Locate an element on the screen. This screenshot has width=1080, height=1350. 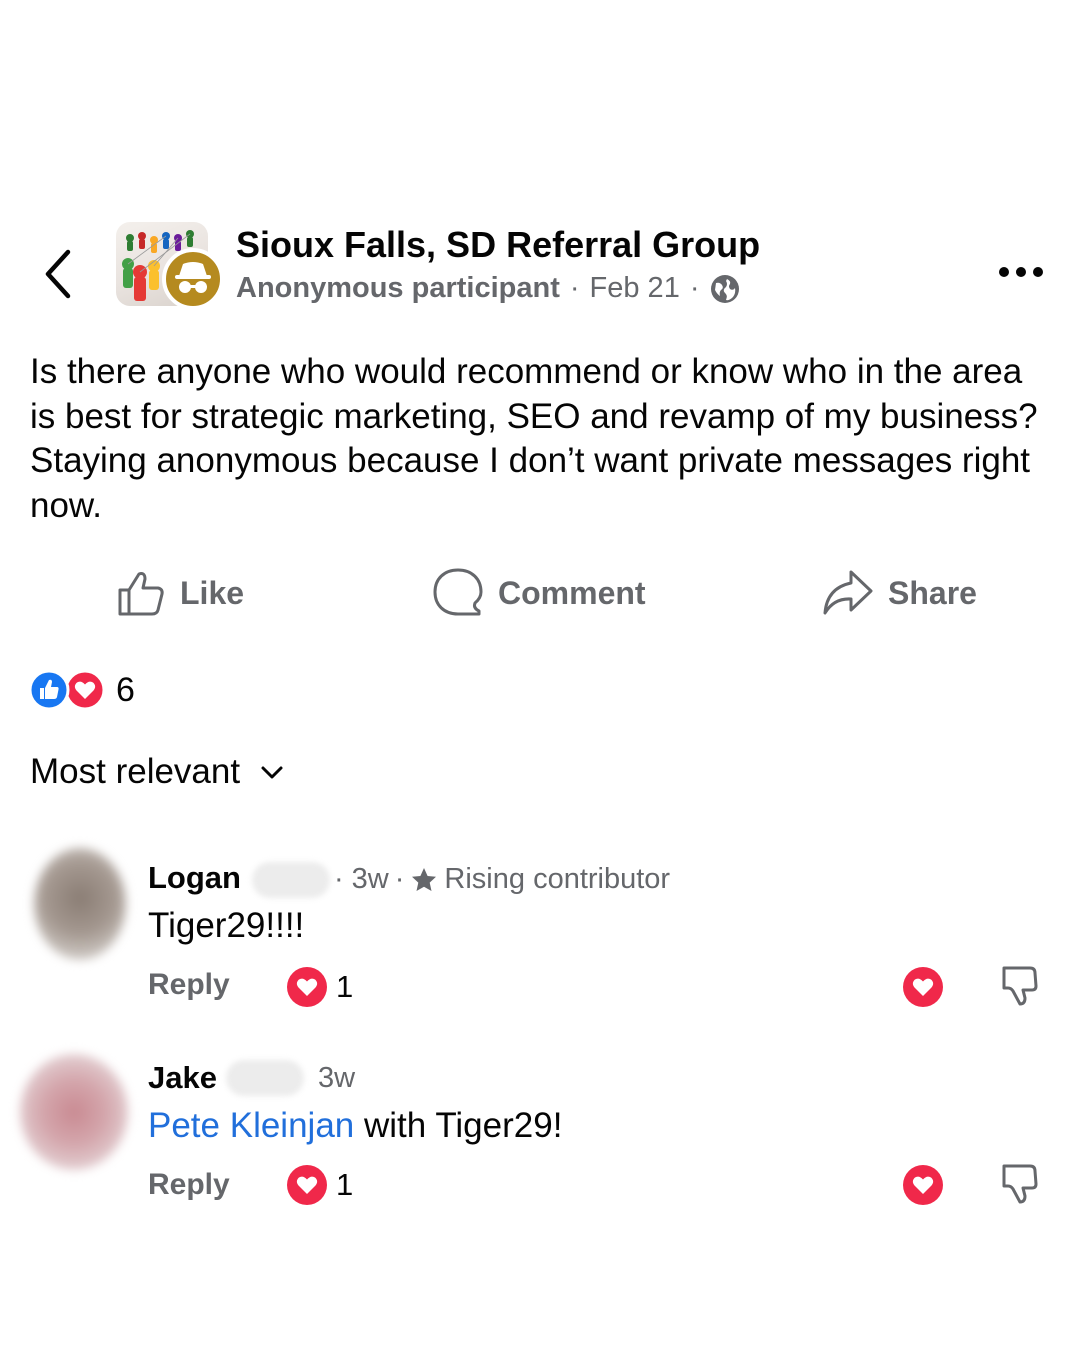
like-button: Like is located at coordinates (180, 593).